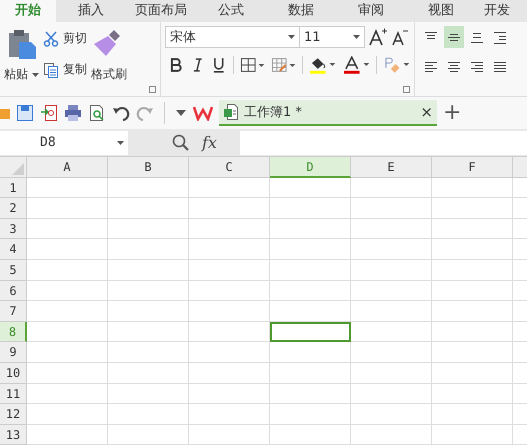 This screenshot has width=527, height=445. I want to click on font-name-dropdown: 宋体, so click(232, 37).